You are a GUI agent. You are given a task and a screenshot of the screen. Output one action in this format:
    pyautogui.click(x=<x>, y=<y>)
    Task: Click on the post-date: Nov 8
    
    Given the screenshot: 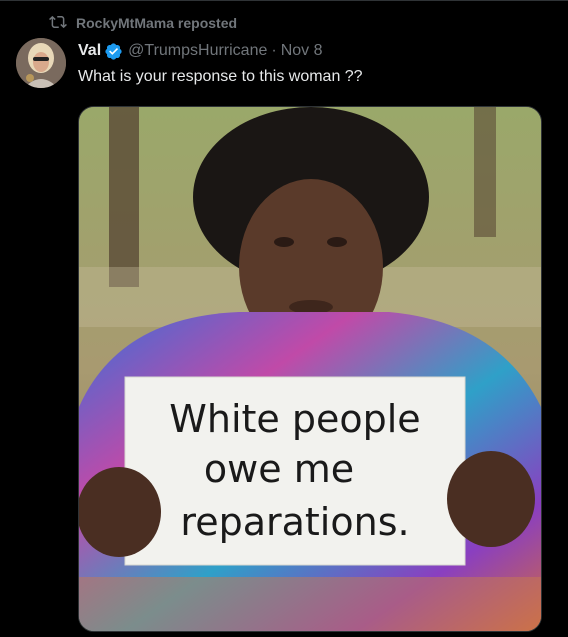 What is the action you would take?
    pyautogui.click(x=302, y=51)
    